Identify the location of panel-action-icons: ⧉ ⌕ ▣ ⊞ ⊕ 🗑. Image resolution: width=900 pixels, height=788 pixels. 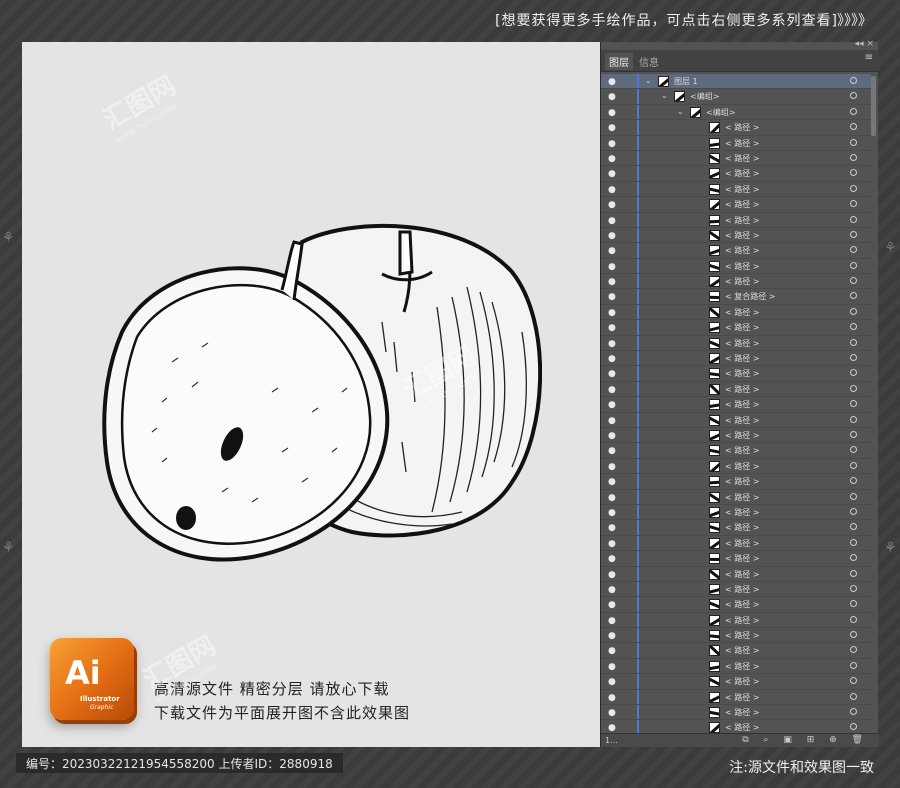
(805, 740).